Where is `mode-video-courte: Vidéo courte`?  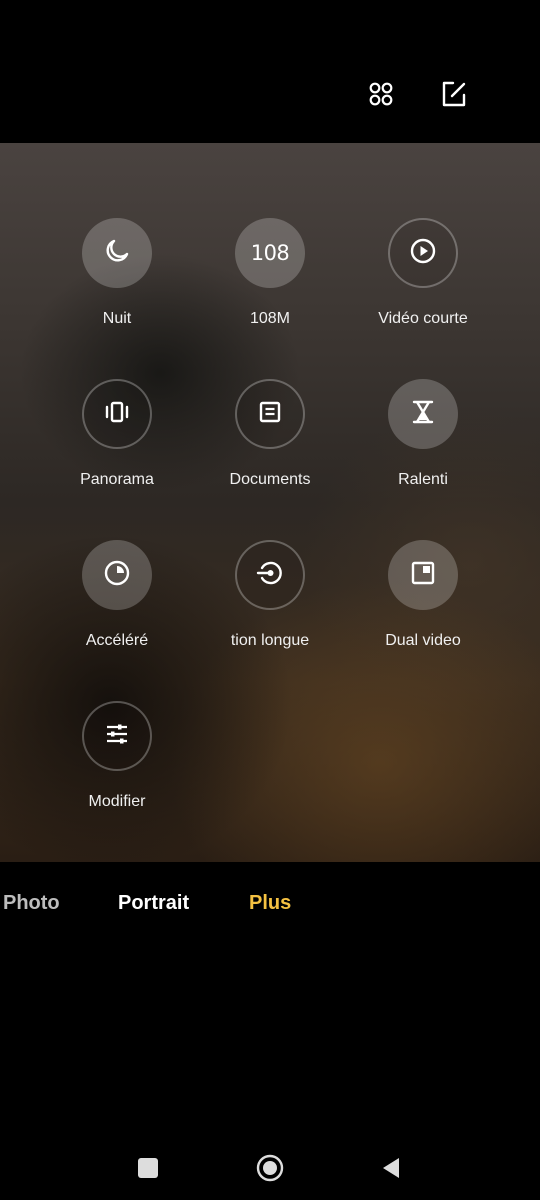 mode-video-courte: Vidéo courte is located at coordinates (423, 273).